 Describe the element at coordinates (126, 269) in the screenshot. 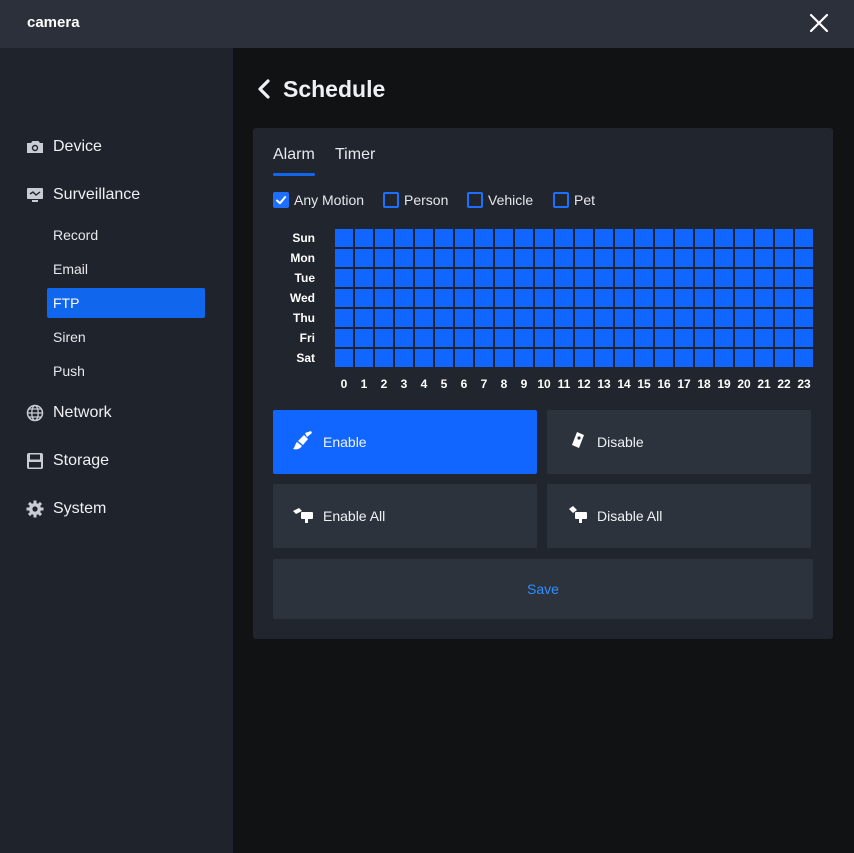

I see `sidebar-subitem-email: Email` at that location.